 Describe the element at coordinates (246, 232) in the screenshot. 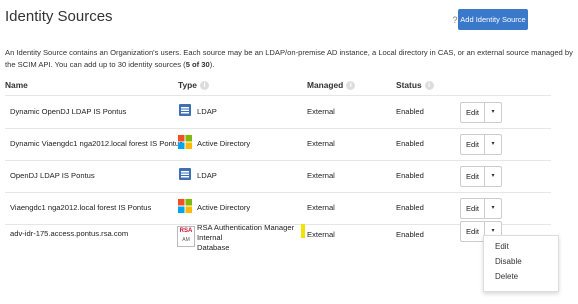

I see `row-type-line1: RSA Authentication Manager Internal` at that location.